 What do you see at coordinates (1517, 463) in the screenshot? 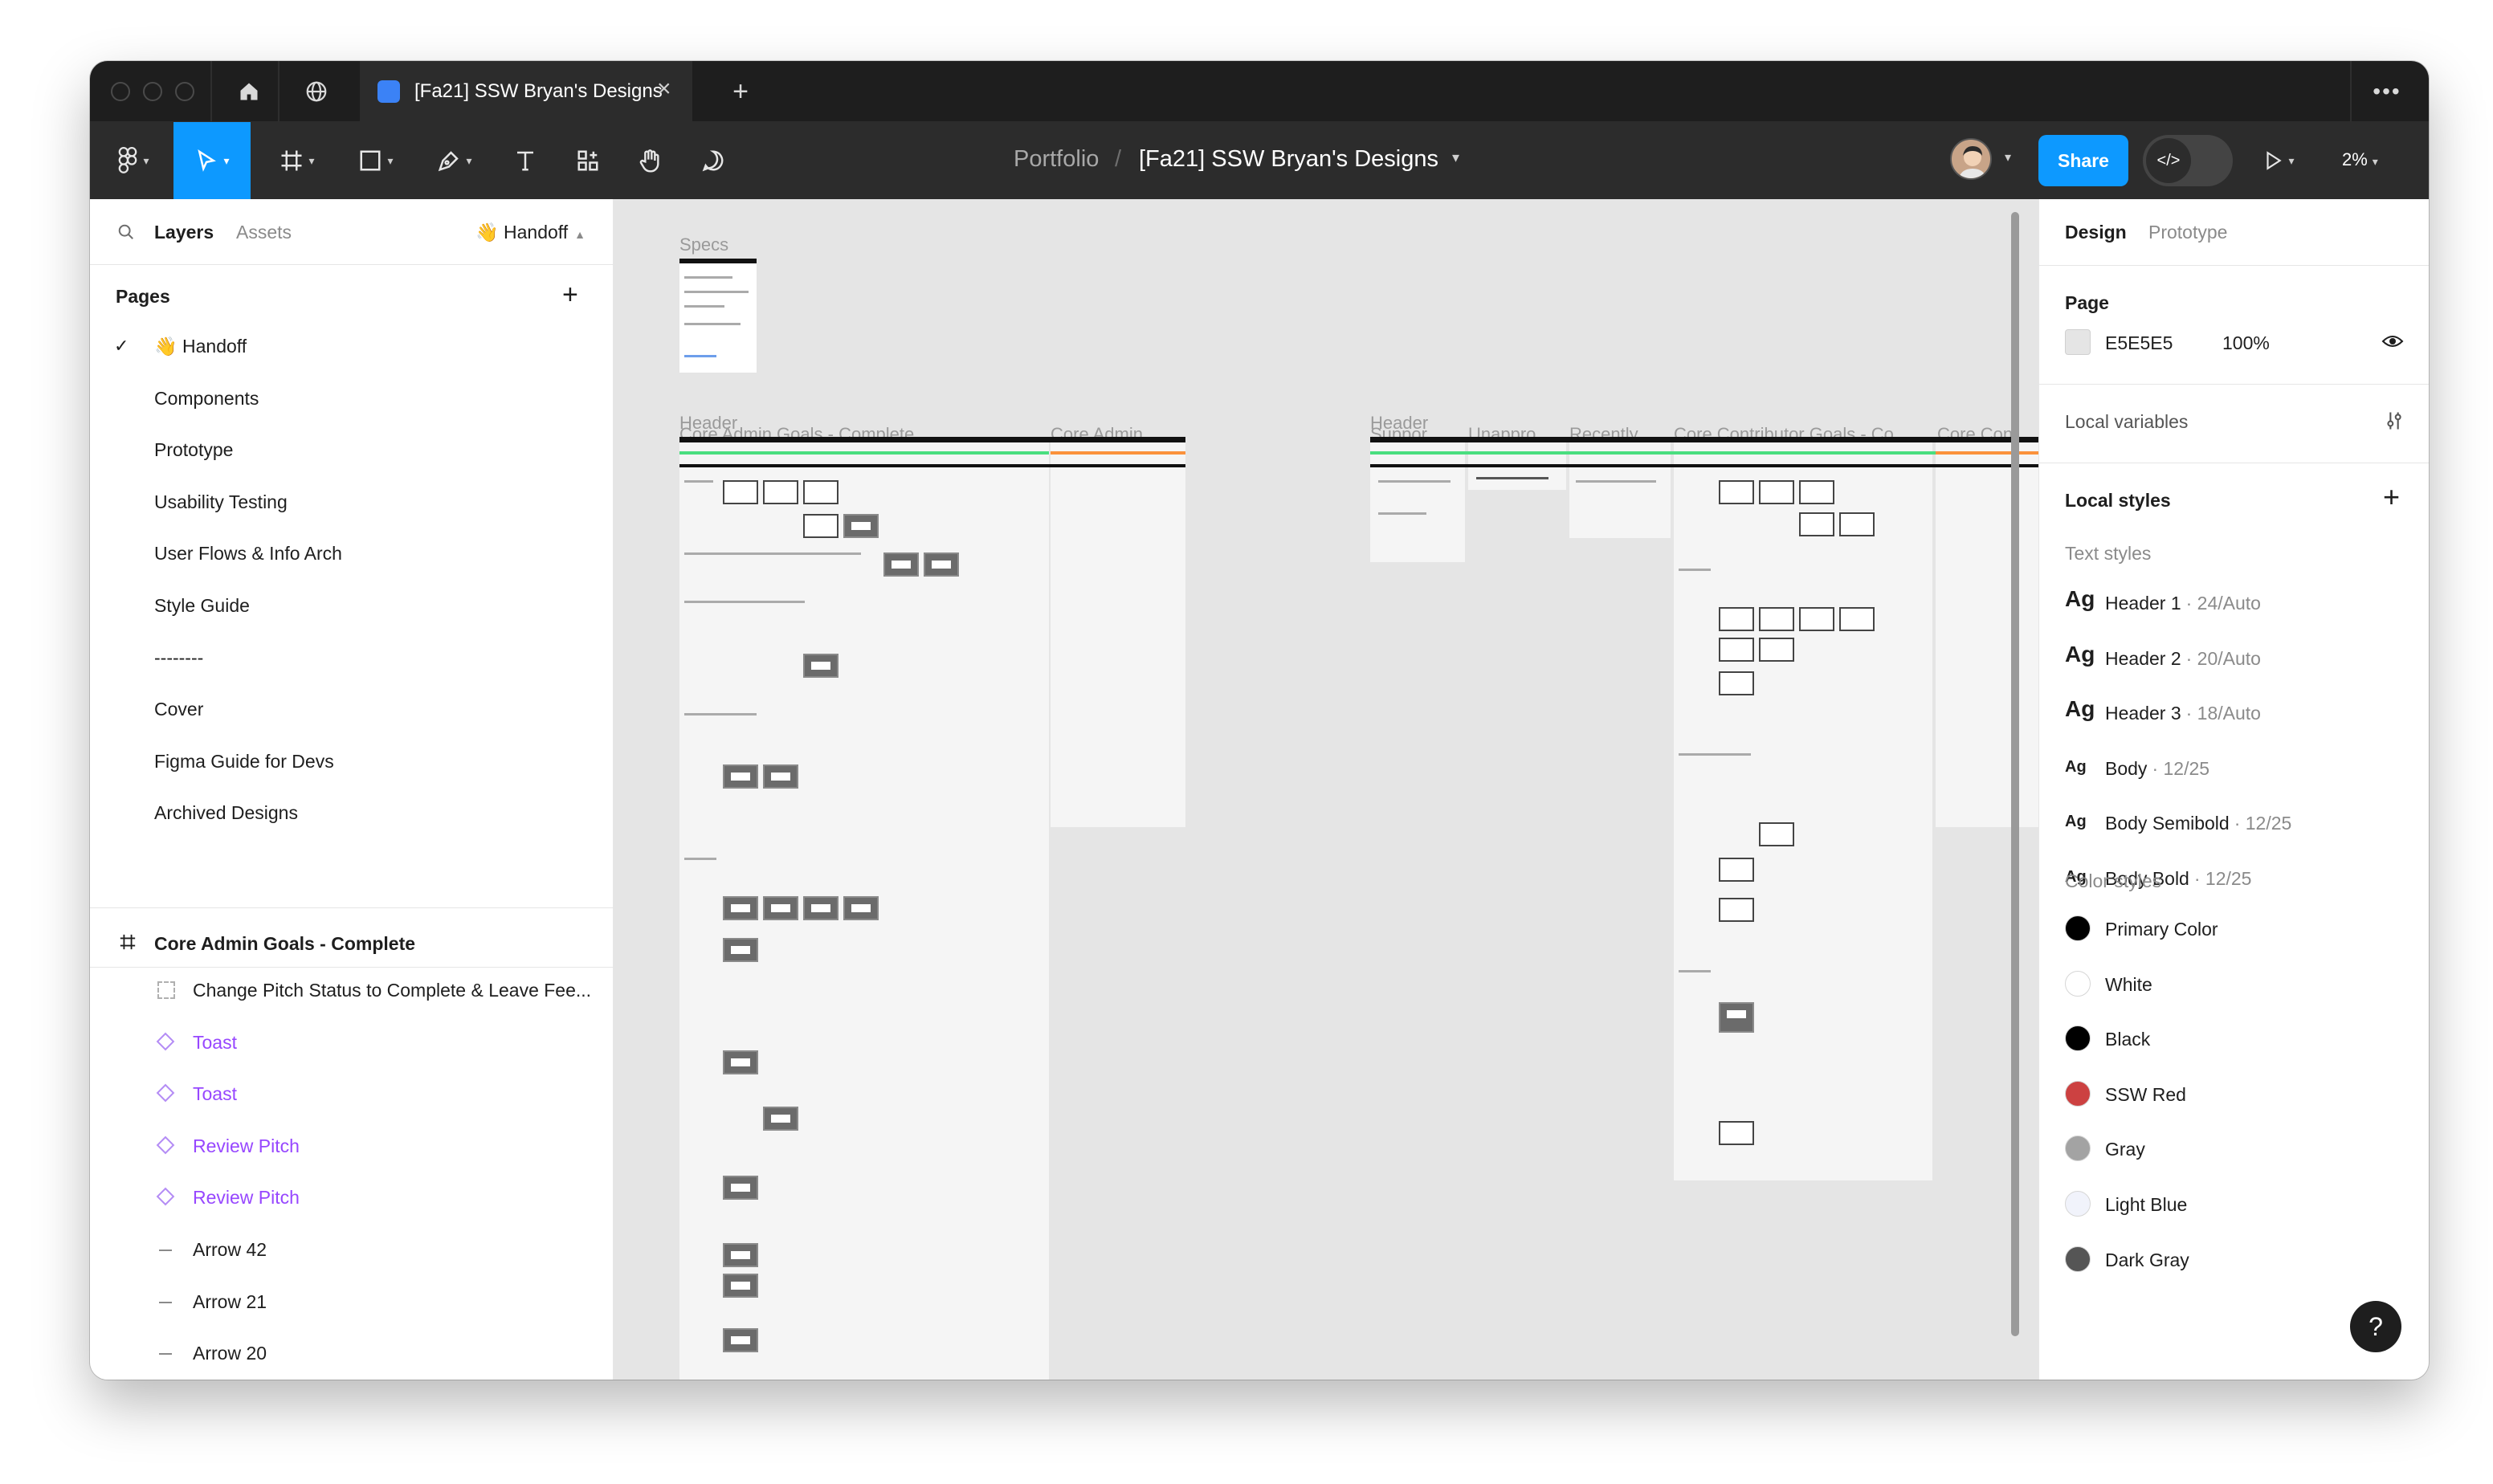
I see `unapproved-frame` at bounding box center [1517, 463].